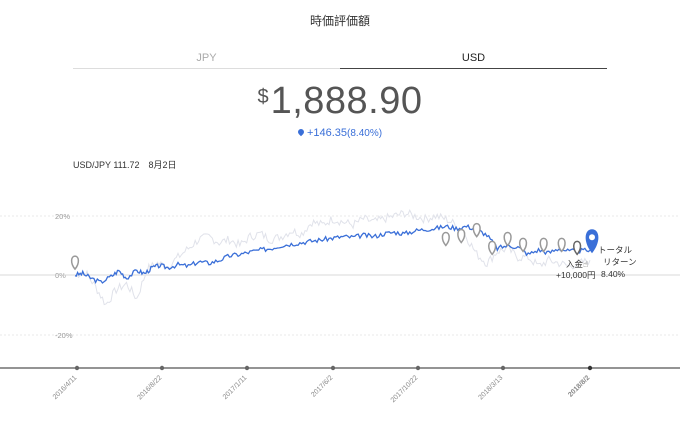 This screenshot has width=680, height=442. I want to click on x-tick-label: 2018/8/2, so click(579, 386).